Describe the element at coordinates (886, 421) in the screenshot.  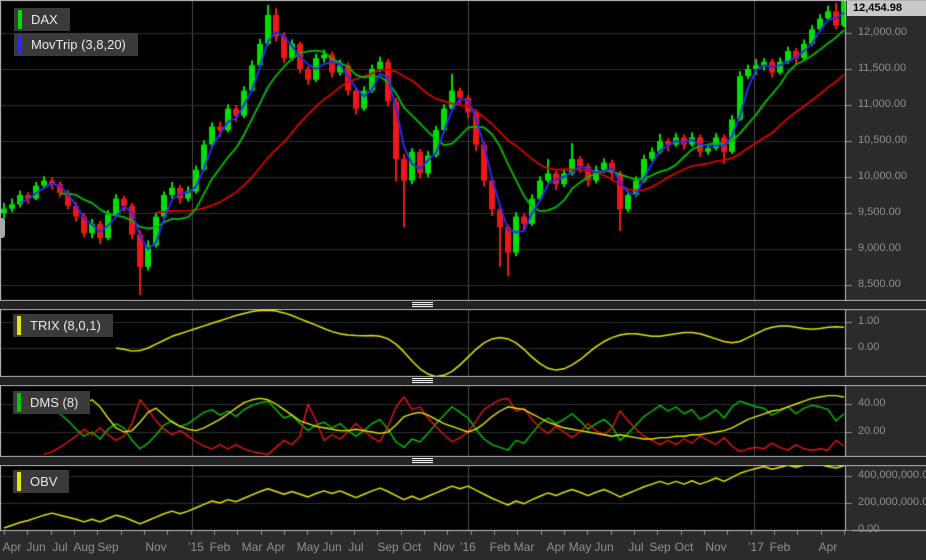
I see `dms-axis` at that location.